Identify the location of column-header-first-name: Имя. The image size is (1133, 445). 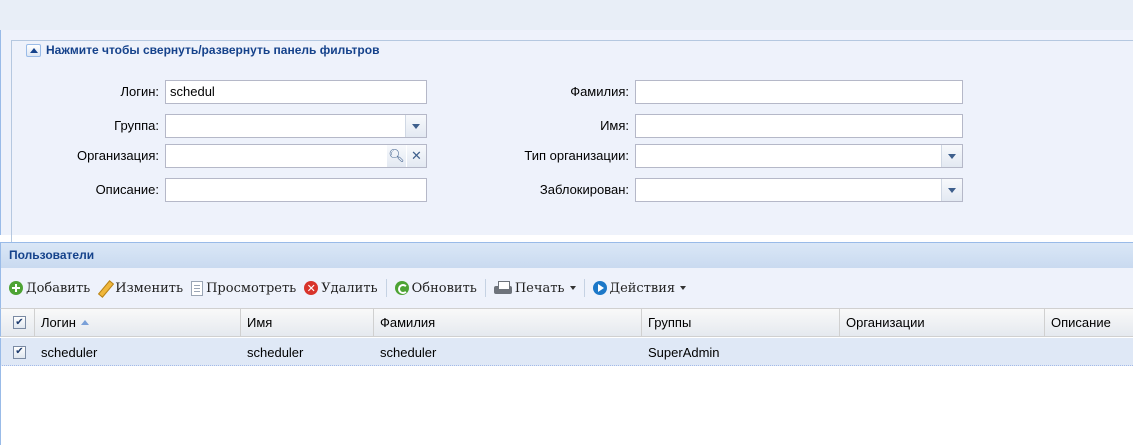
(307, 322).